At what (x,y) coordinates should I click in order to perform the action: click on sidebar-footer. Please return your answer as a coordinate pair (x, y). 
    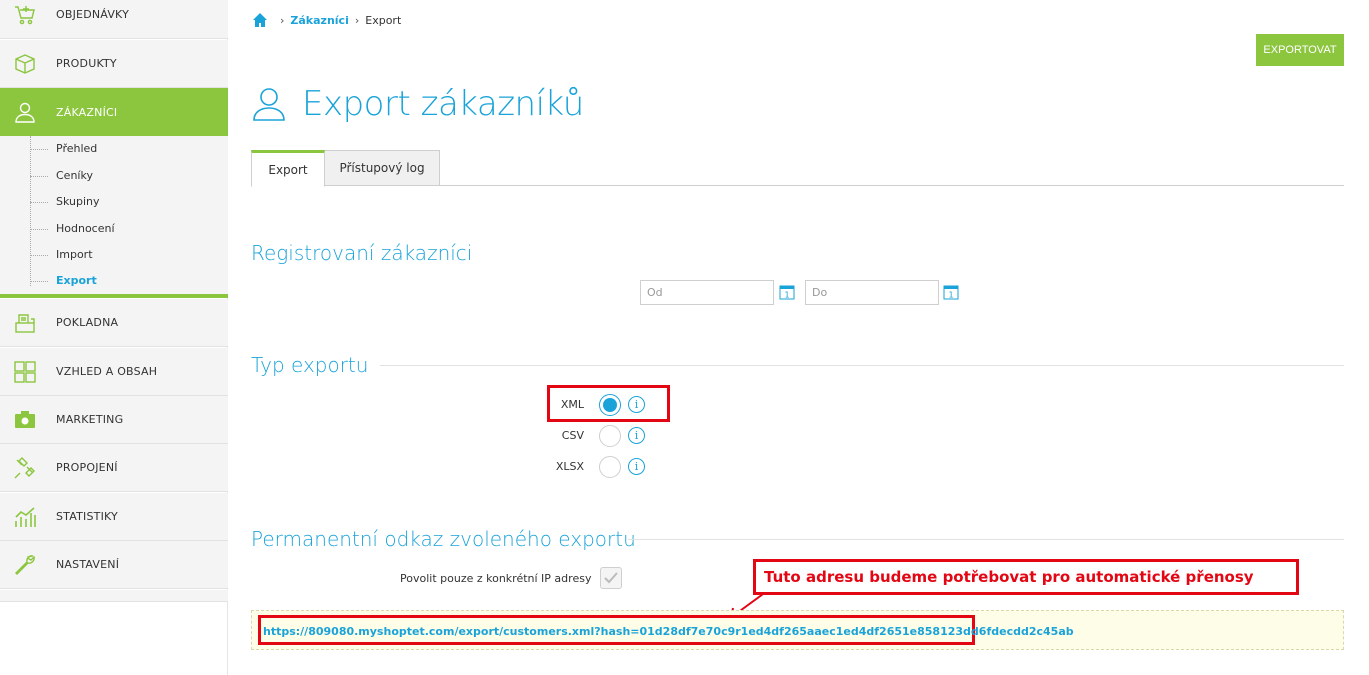
    Looking at the image, I should click on (114, 596).